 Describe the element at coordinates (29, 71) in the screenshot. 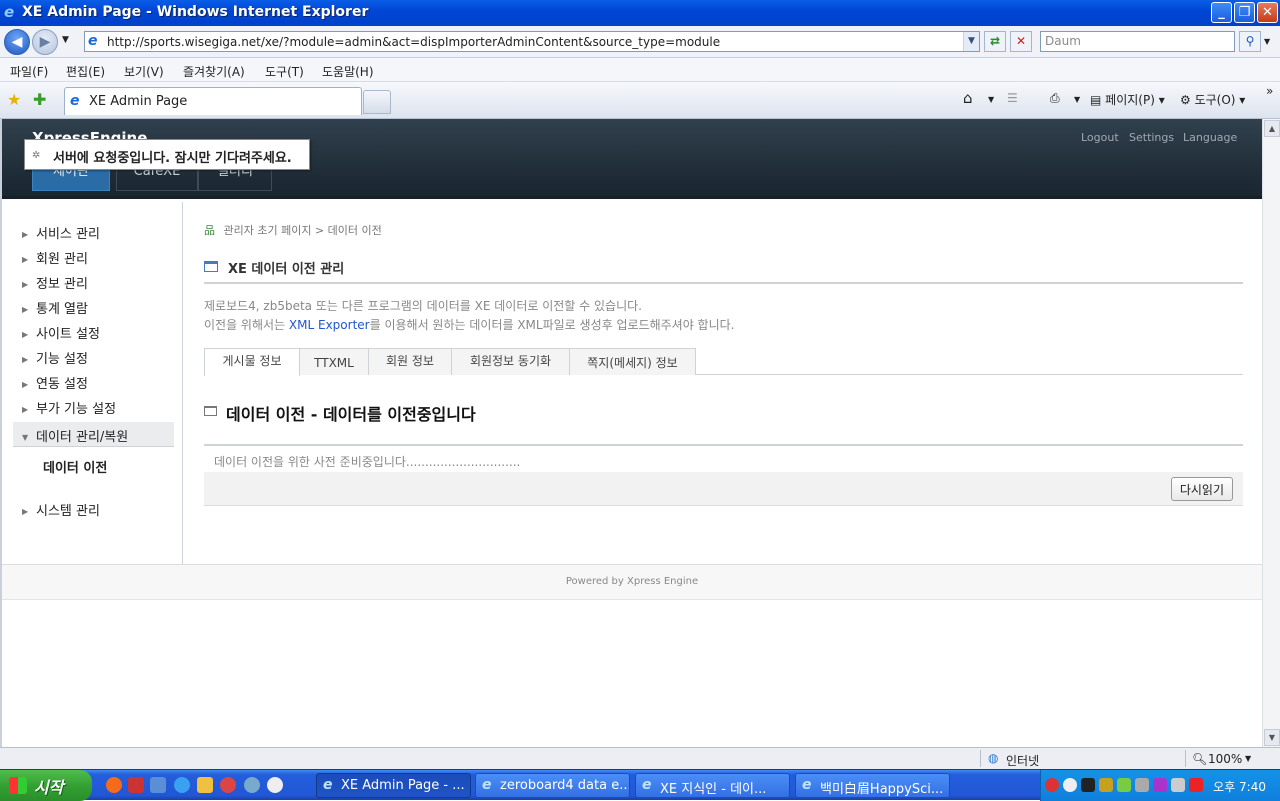

I see `menu-file: 파일(F)` at that location.